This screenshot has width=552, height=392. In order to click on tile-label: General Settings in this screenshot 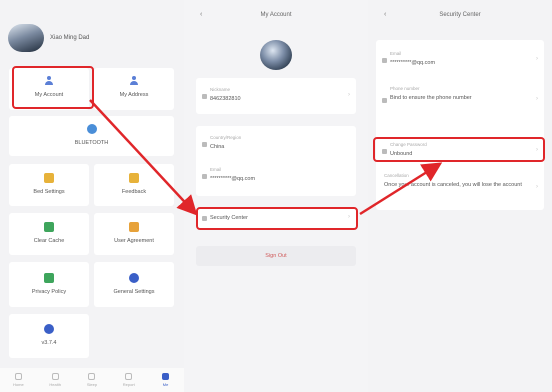, I will do `click(134, 292)`.